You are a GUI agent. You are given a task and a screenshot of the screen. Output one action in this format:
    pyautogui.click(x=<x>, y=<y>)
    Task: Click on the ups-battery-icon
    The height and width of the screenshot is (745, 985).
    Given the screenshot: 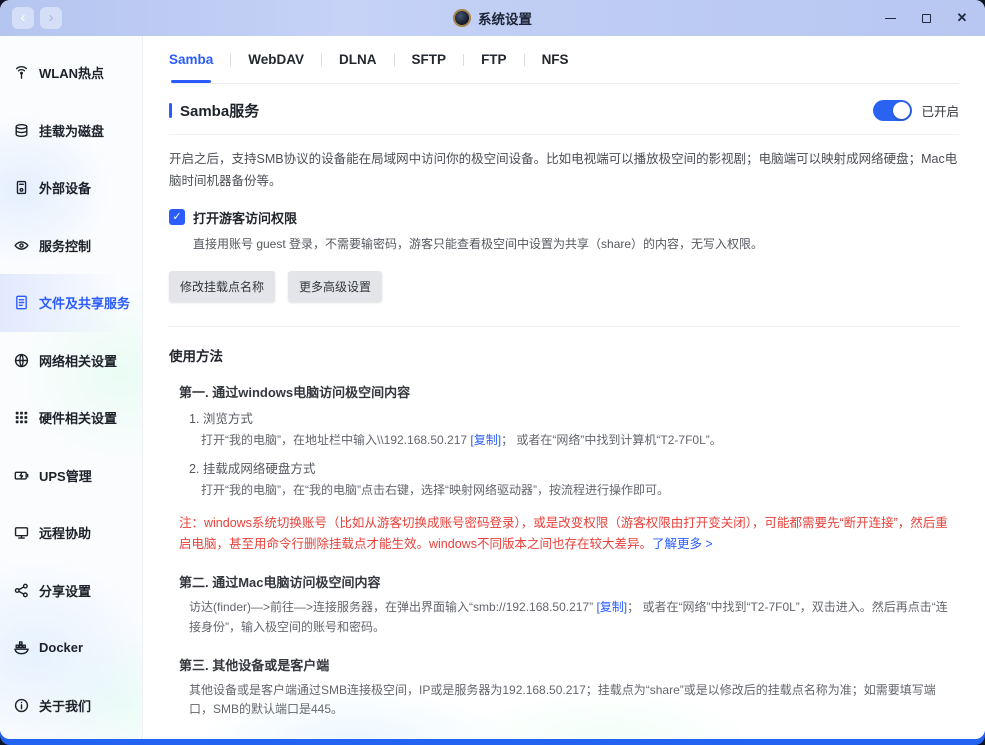 What is the action you would take?
    pyautogui.click(x=21, y=475)
    